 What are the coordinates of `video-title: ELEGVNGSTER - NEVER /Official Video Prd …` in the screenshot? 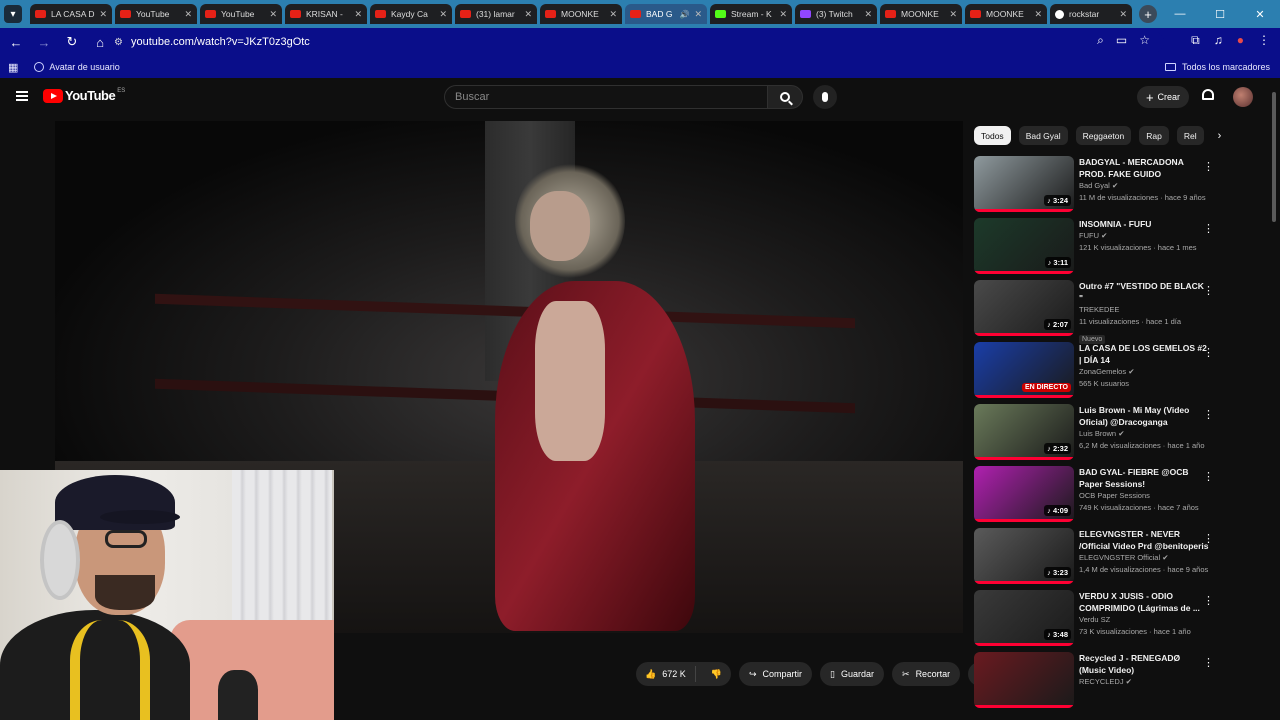 It's located at (1144, 540).